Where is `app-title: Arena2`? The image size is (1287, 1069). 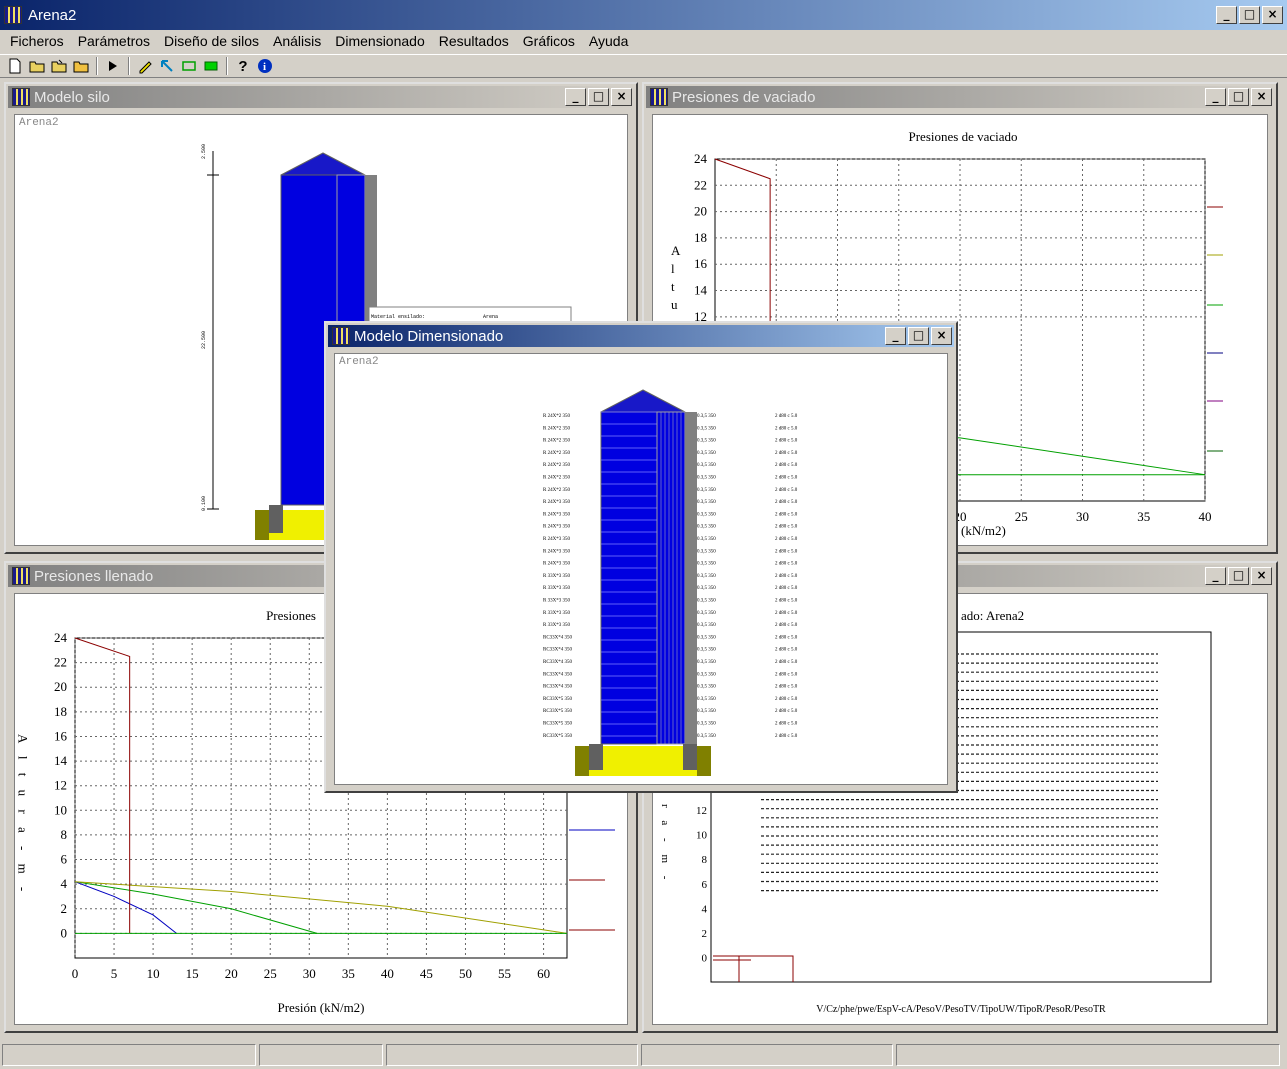
app-title: Arena2 is located at coordinates (52, 15).